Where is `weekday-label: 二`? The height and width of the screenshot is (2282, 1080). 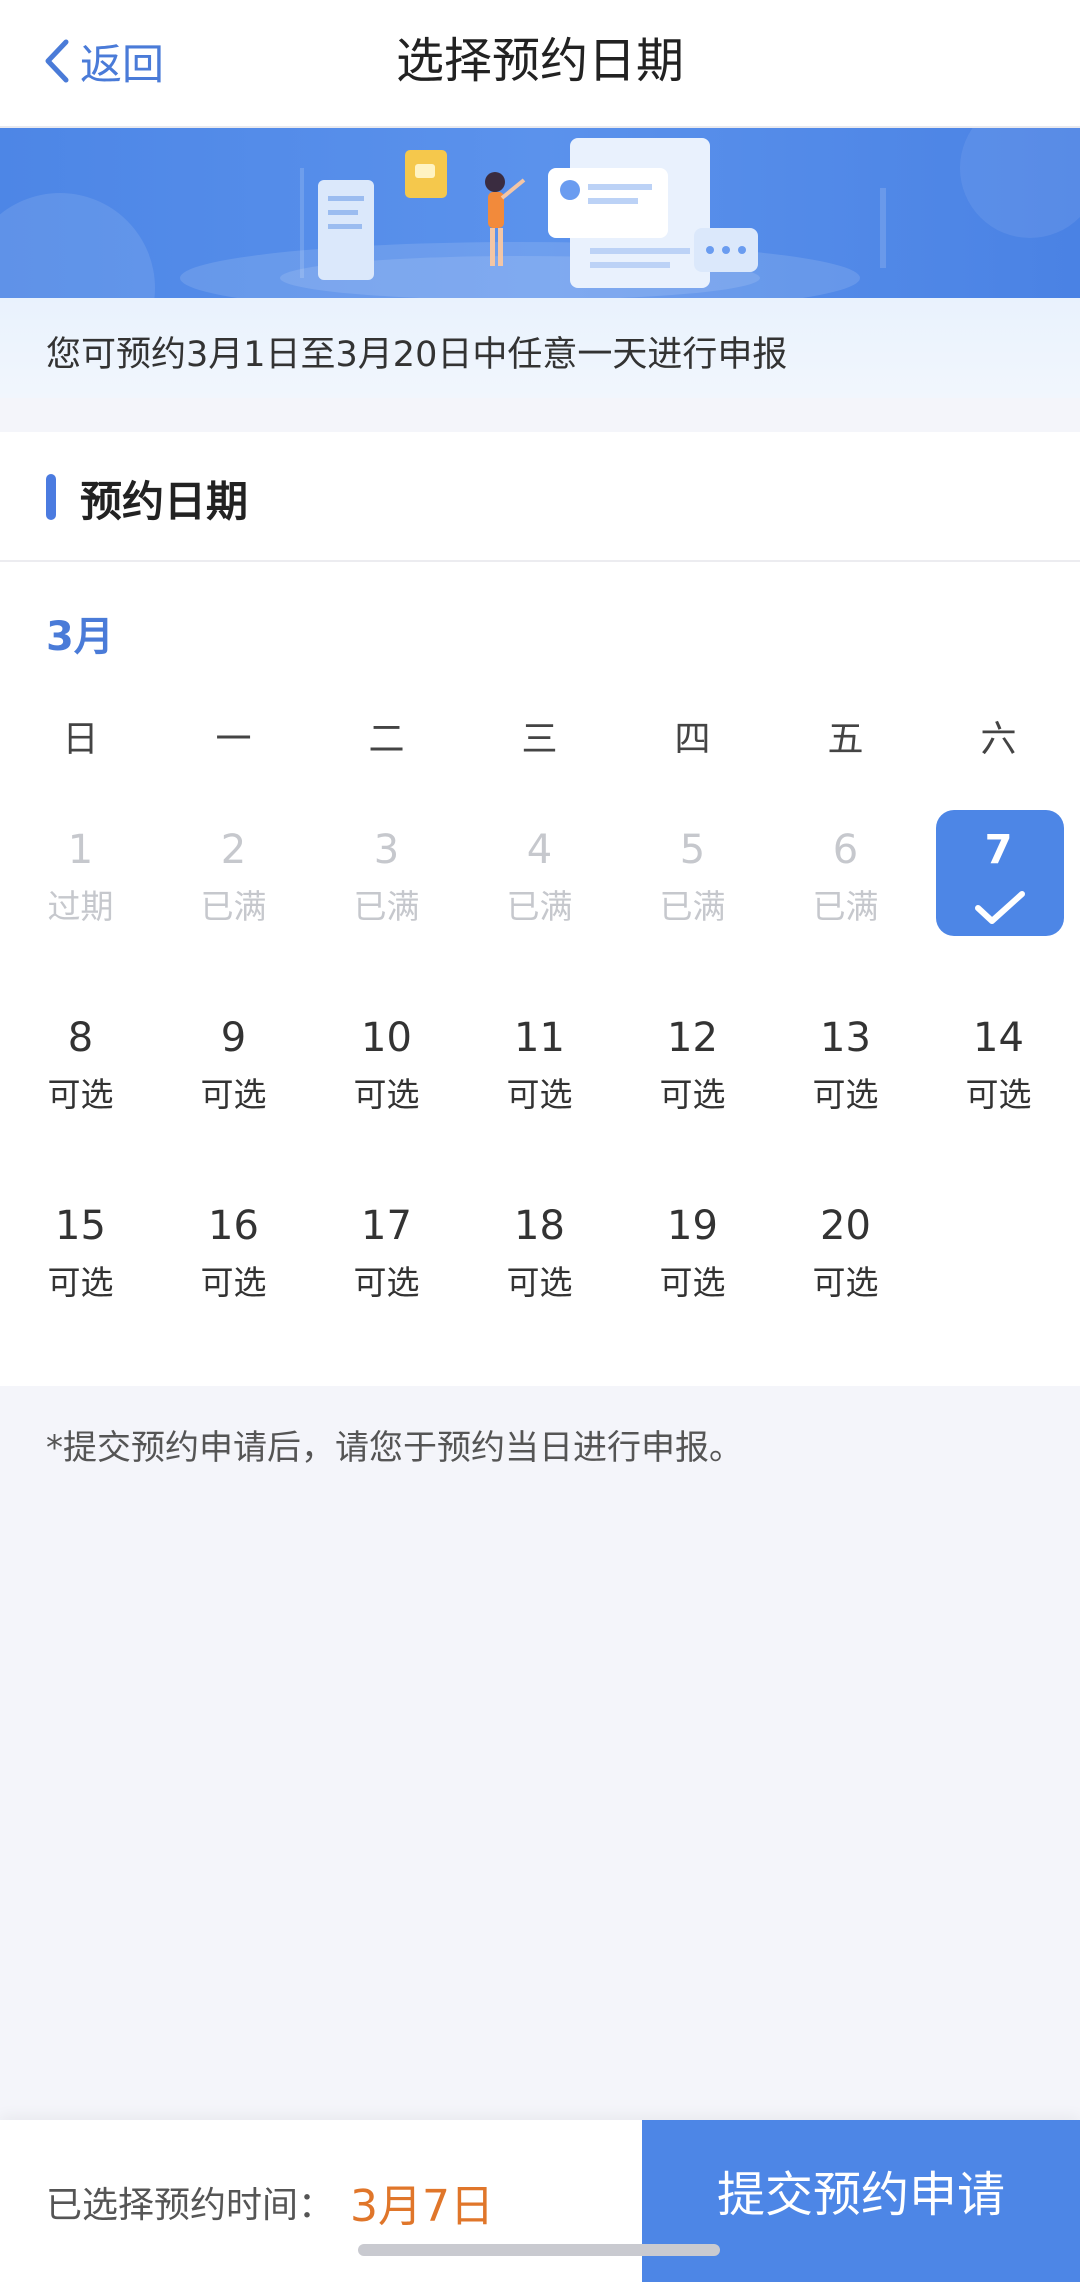
weekday-label: 二 is located at coordinates (386, 739).